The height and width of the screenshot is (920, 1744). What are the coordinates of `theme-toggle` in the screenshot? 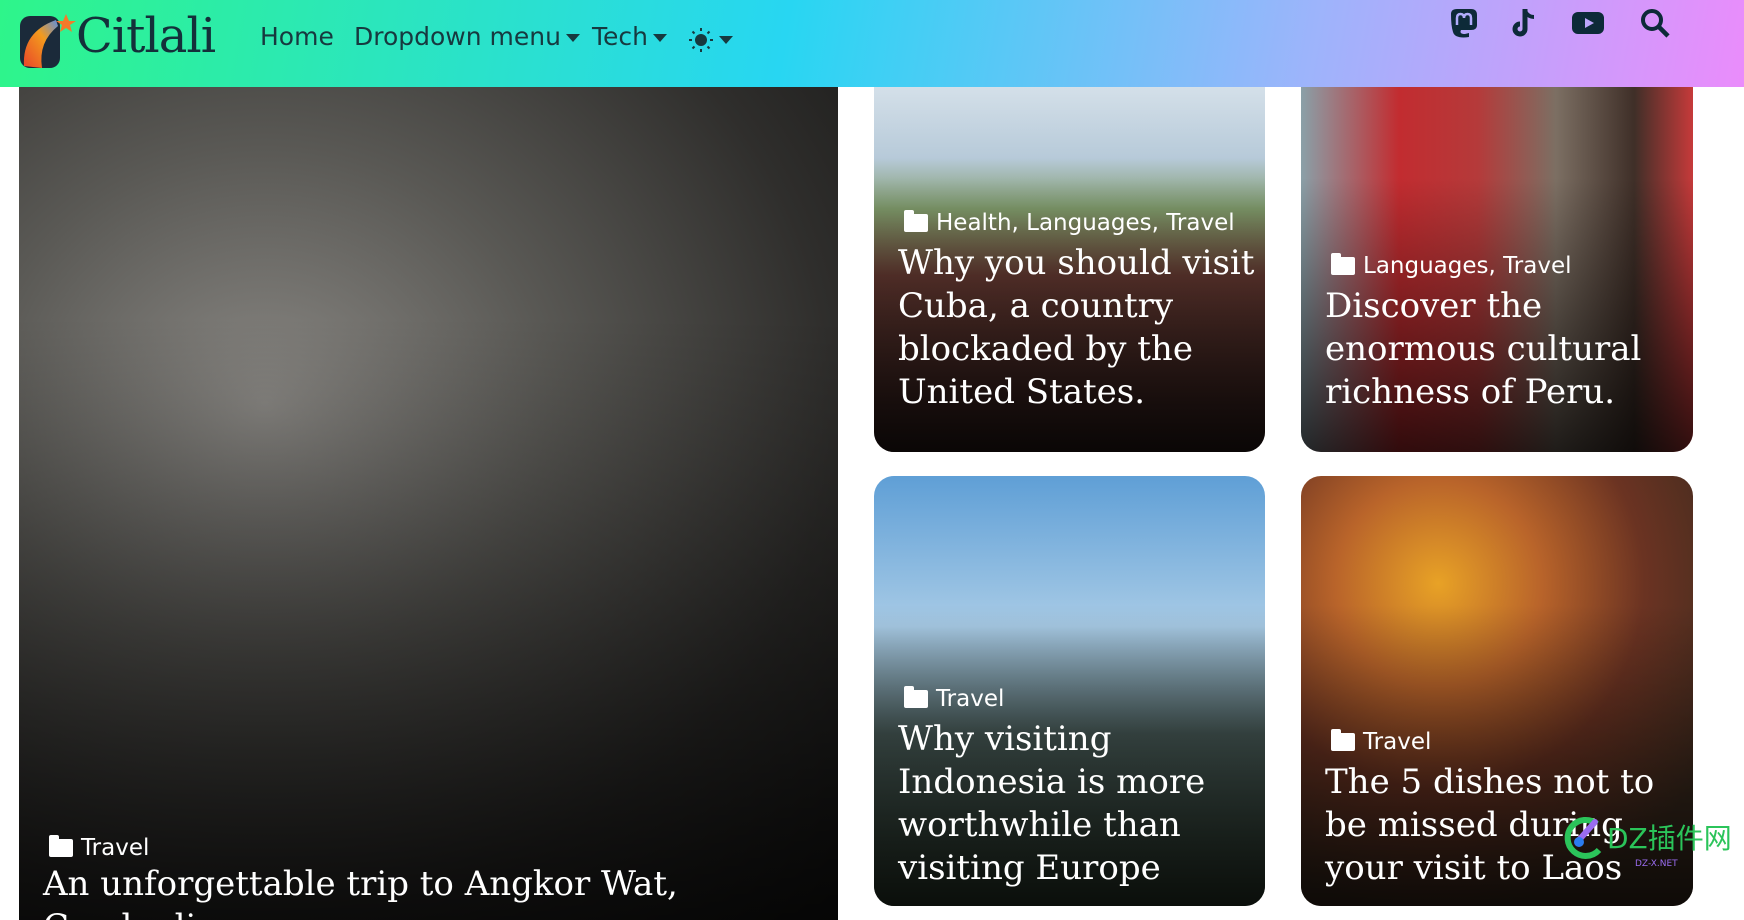 It's located at (710, 38).